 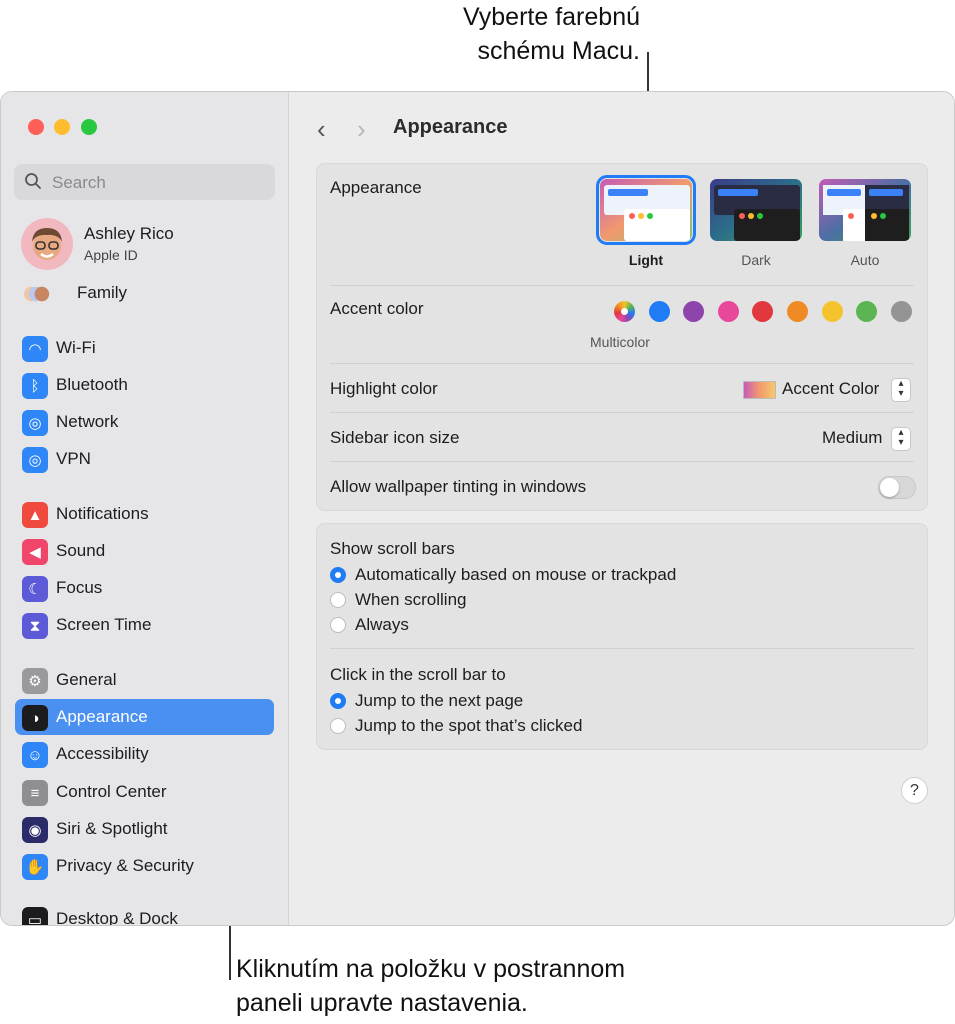 I want to click on sidebar-item-focus: ☾ Focus, so click(x=144, y=588).